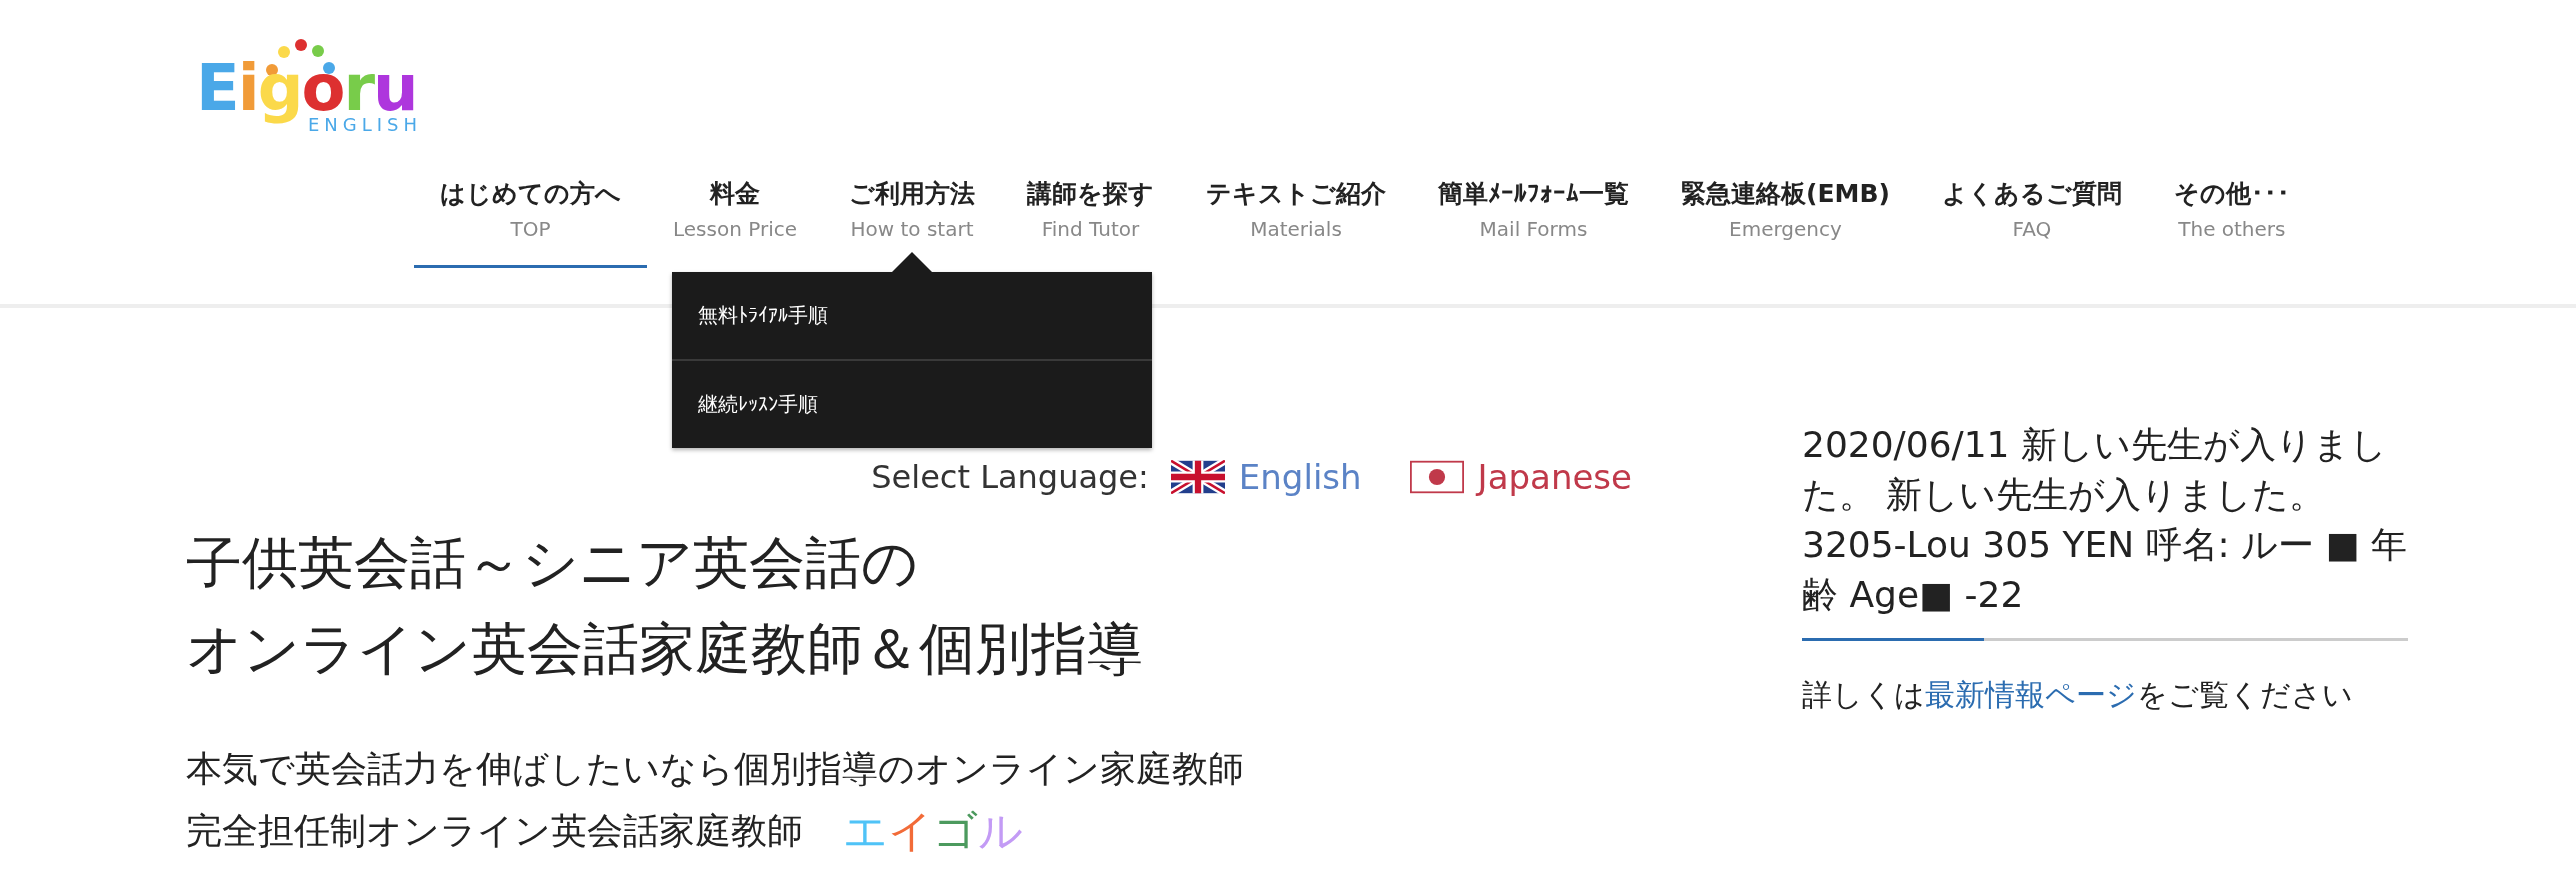 The width and height of the screenshot is (2576, 888). What do you see at coordinates (933, 831) in the screenshot?
I see `brand-name: エイ ゴル` at bounding box center [933, 831].